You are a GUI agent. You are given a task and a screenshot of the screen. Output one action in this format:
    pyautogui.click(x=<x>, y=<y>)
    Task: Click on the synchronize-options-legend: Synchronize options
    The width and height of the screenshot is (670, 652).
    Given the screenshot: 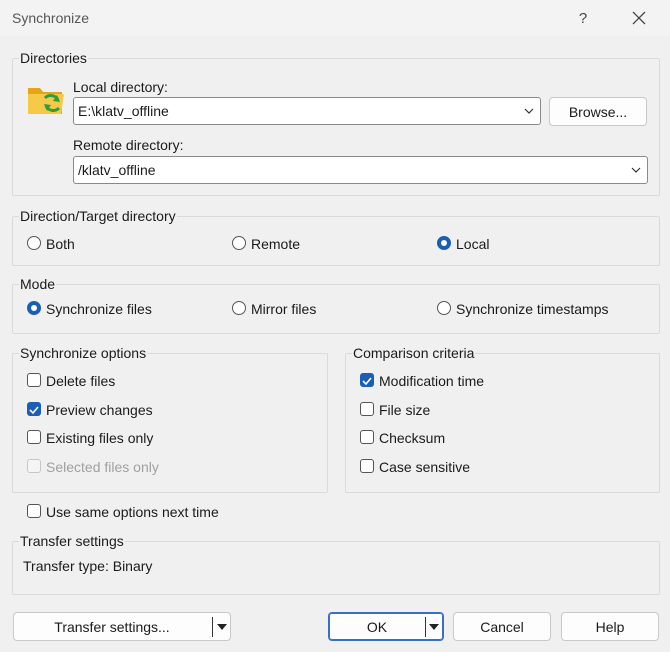 What is the action you would take?
    pyautogui.click(x=83, y=353)
    